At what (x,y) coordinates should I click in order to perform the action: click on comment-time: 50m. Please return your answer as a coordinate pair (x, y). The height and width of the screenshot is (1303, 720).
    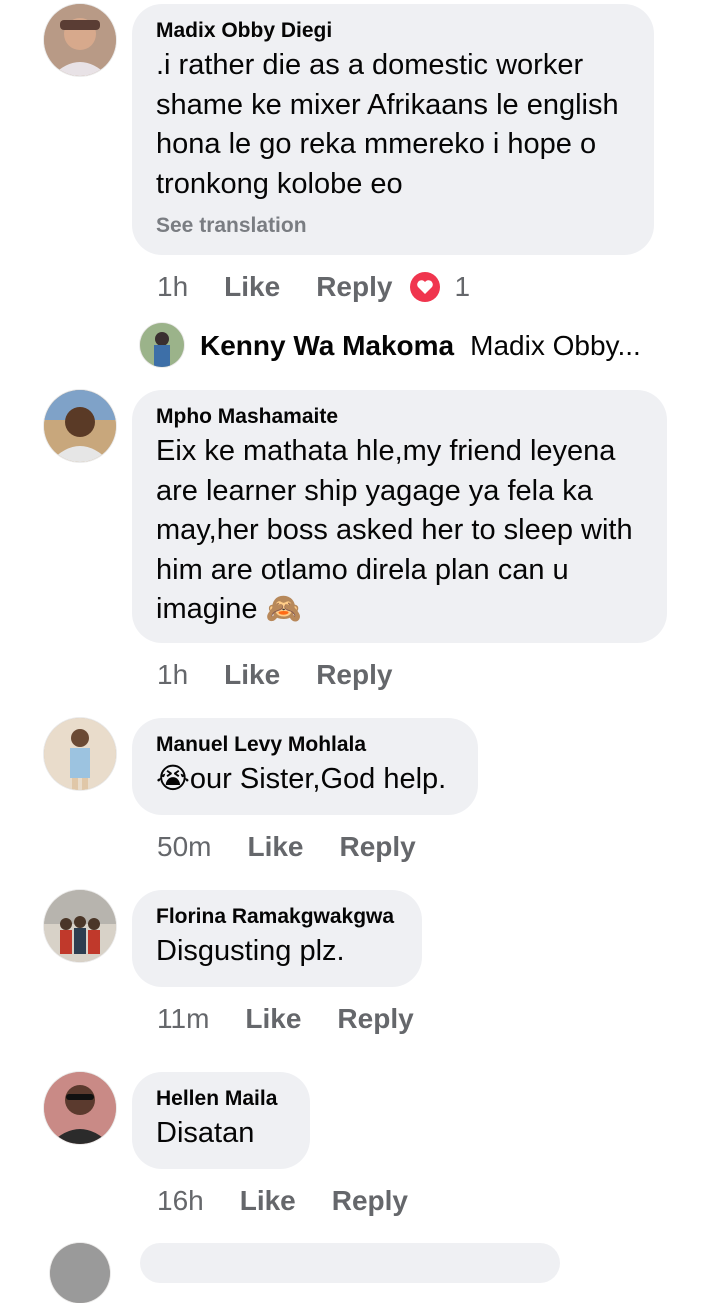
    Looking at the image, I should click on (184, 847).